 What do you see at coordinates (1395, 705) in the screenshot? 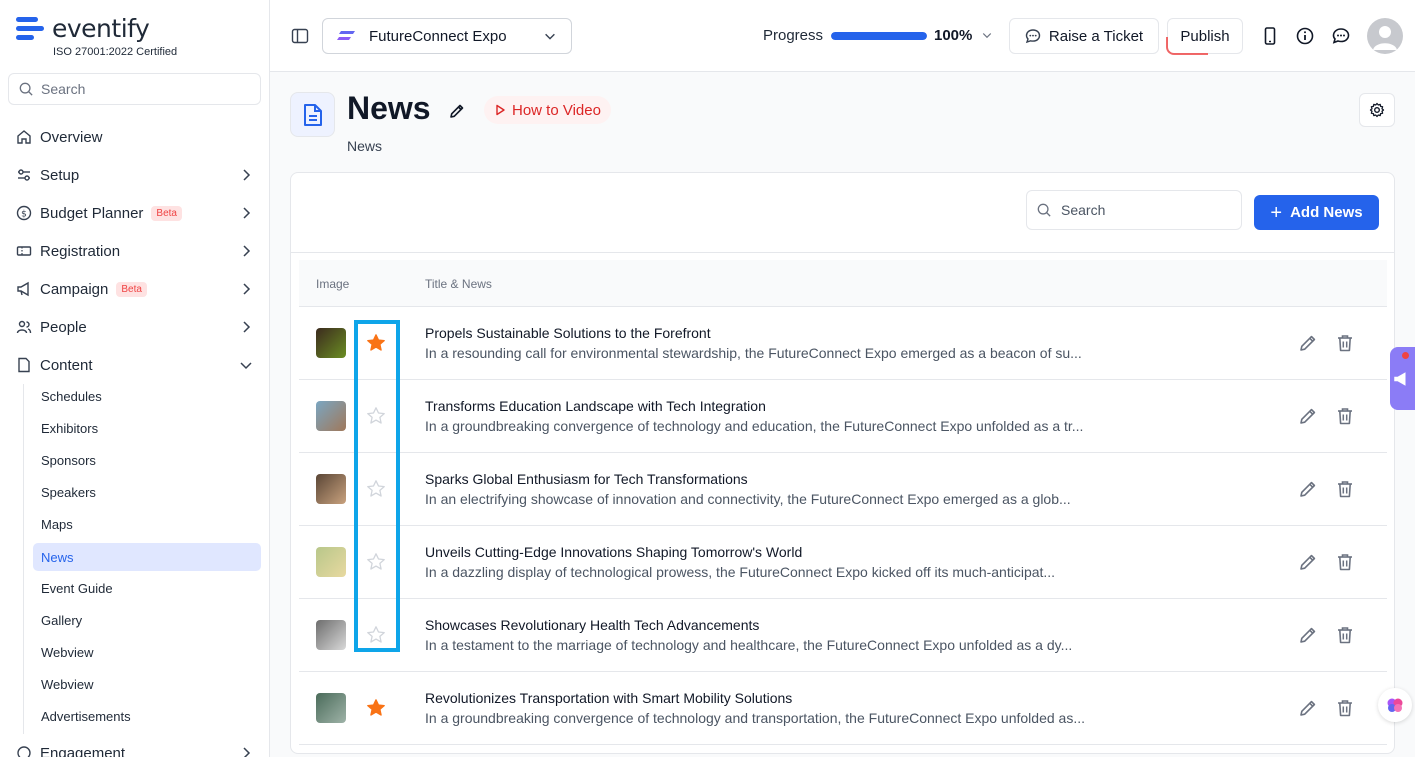
I see `ai-assistant-button` at bounding box center [1395, 705].